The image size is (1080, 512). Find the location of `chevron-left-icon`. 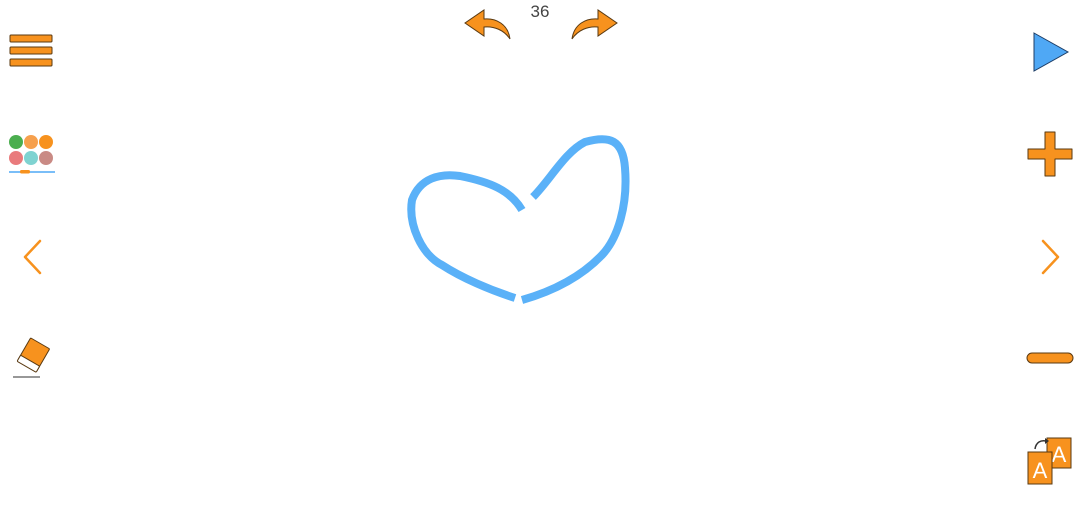

chevron-left-icon is located at coordinates (33, 257).